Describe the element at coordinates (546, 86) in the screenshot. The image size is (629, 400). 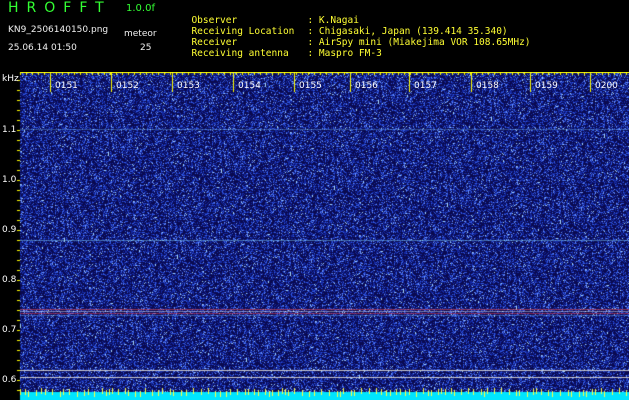
I see `x-tick-label: 0159` at that location.